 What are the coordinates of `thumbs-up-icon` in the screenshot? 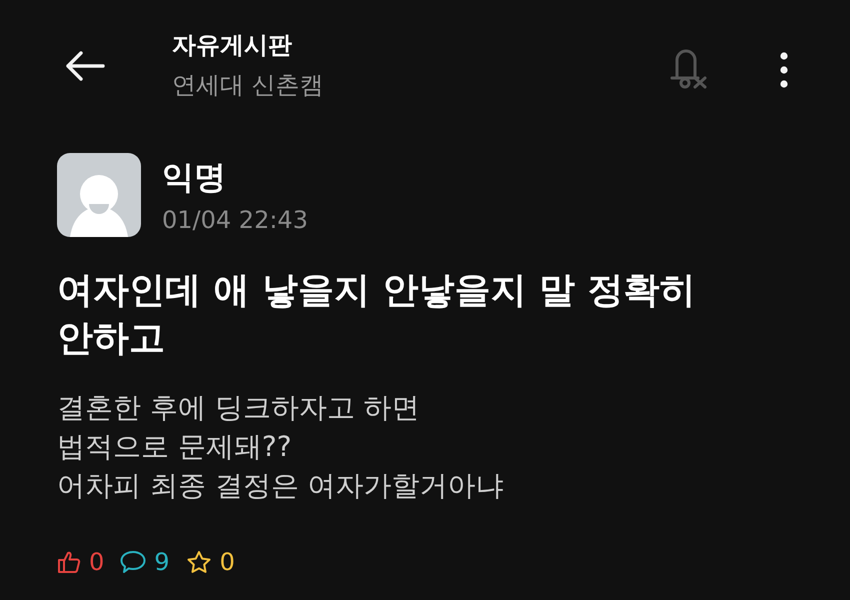 It's located at (69, 562).